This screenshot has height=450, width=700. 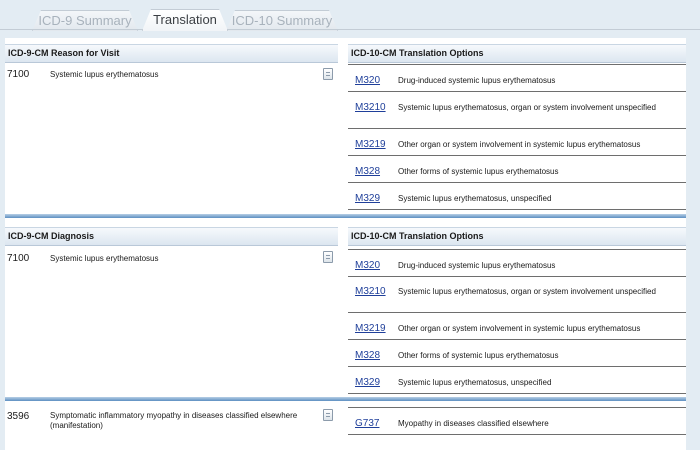 What do you see at coordinates (85, 20) in the screenshot?
I see `tab-icd9-summary: ICD-9 Summary` at bounding box center [85, 20].